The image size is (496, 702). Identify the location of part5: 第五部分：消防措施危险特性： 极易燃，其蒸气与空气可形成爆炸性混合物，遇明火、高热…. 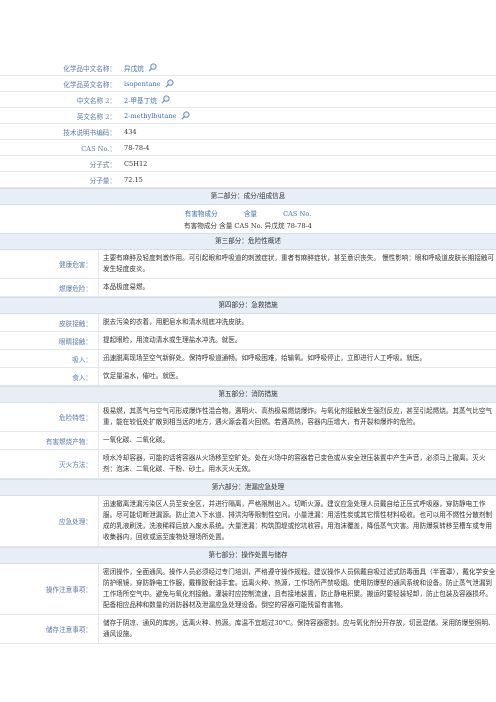
(248, 432).